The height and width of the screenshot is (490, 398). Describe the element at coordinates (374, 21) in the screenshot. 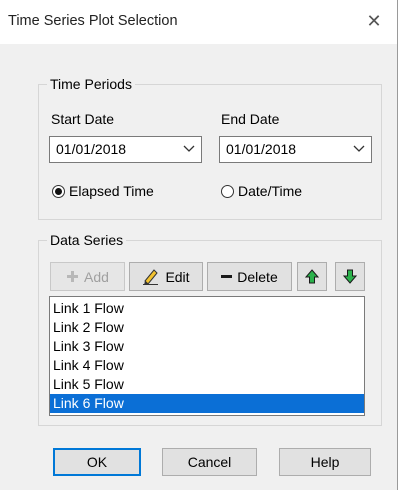

I see `close-icon: ✕` at that location.